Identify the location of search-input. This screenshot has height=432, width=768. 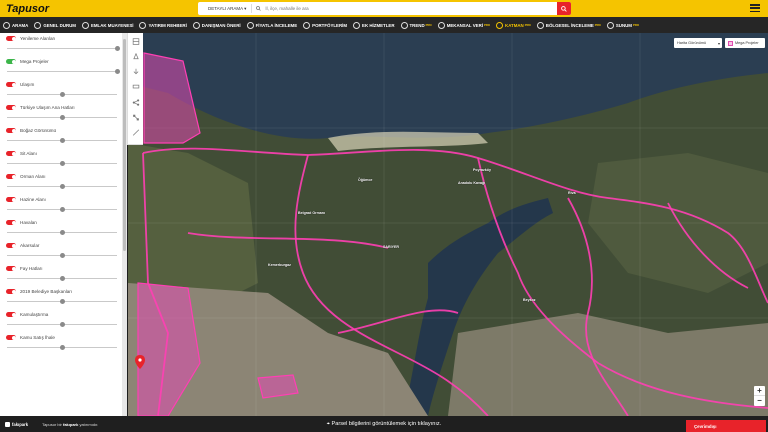
(416, 8).